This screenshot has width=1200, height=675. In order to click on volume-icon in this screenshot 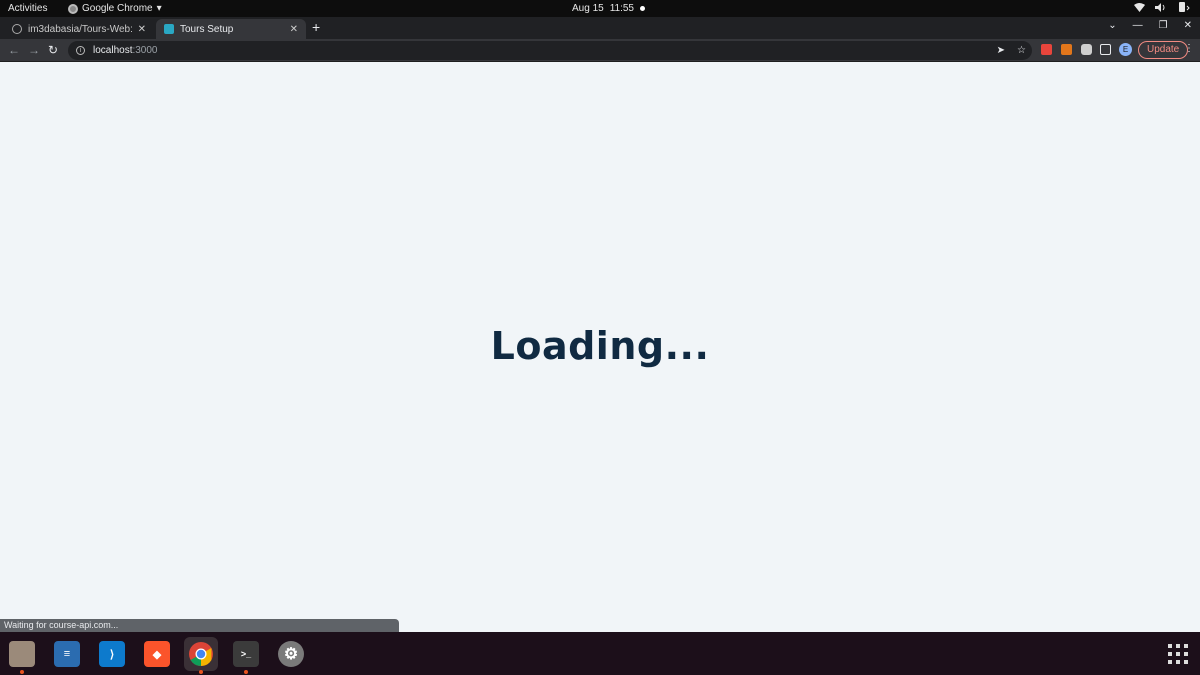, I will do `click(1160, 7)`.